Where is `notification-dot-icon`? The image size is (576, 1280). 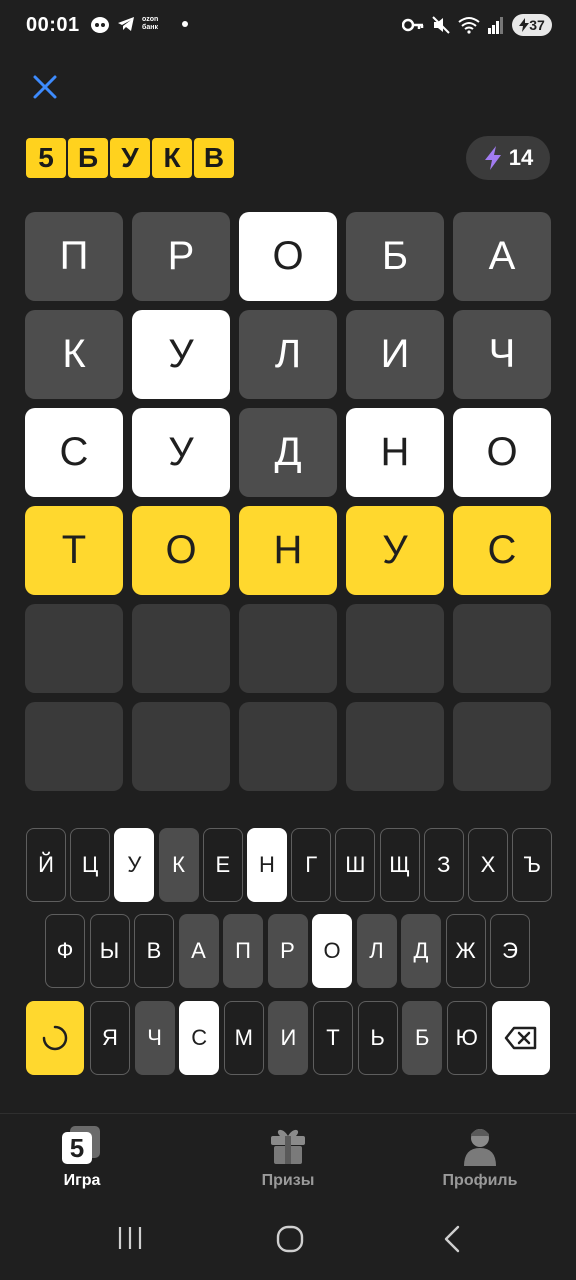
notification-dot-icon is located at coordinates (185, 24).